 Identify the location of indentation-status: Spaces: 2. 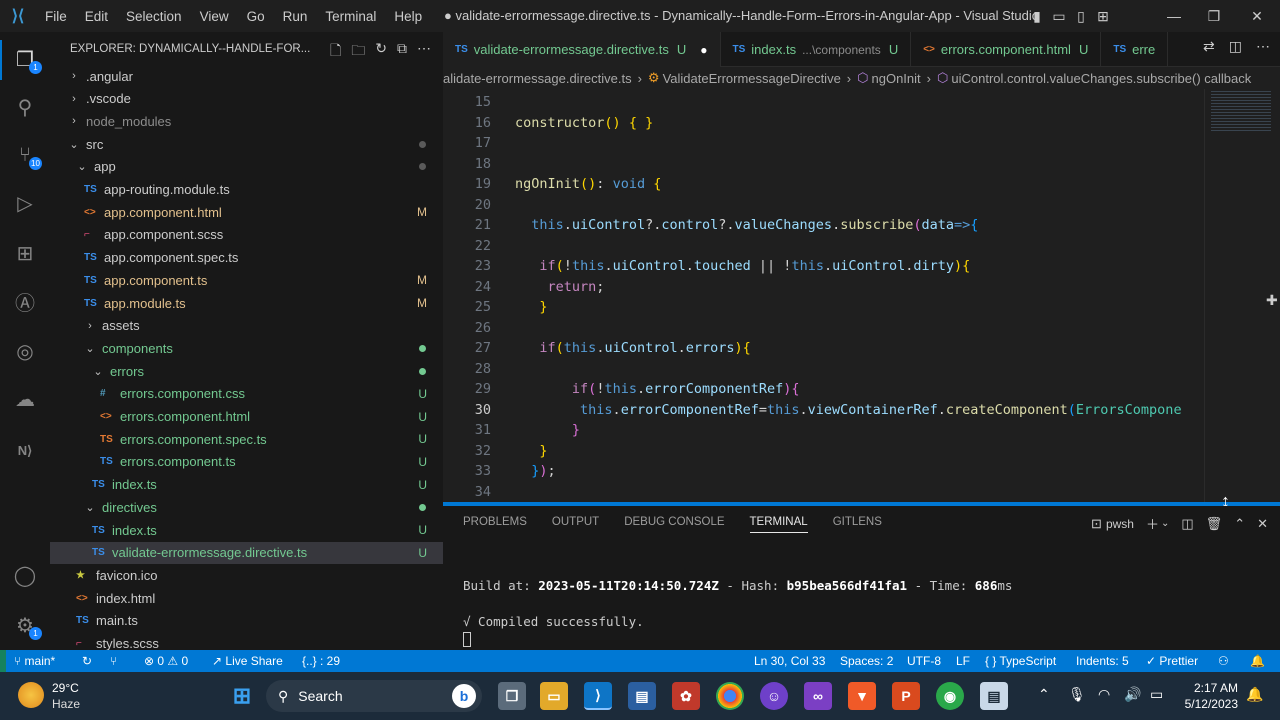
(866, 661).